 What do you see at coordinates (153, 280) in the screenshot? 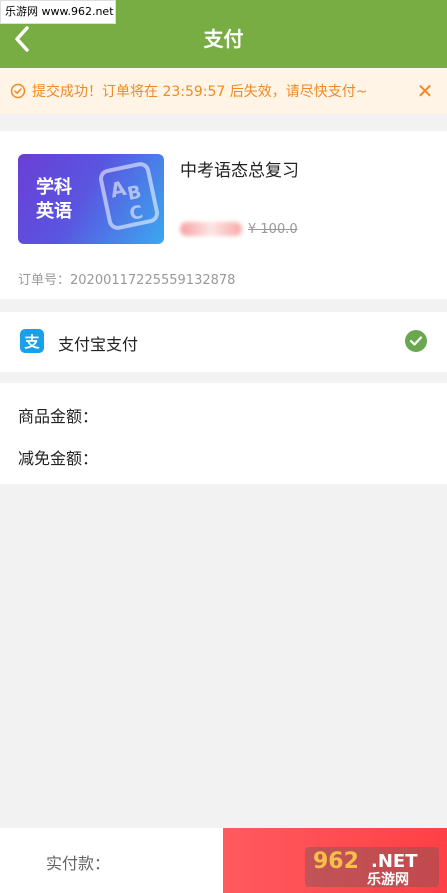
I see `order-number: 20200117225559132878` at bounding box center [153, 280].